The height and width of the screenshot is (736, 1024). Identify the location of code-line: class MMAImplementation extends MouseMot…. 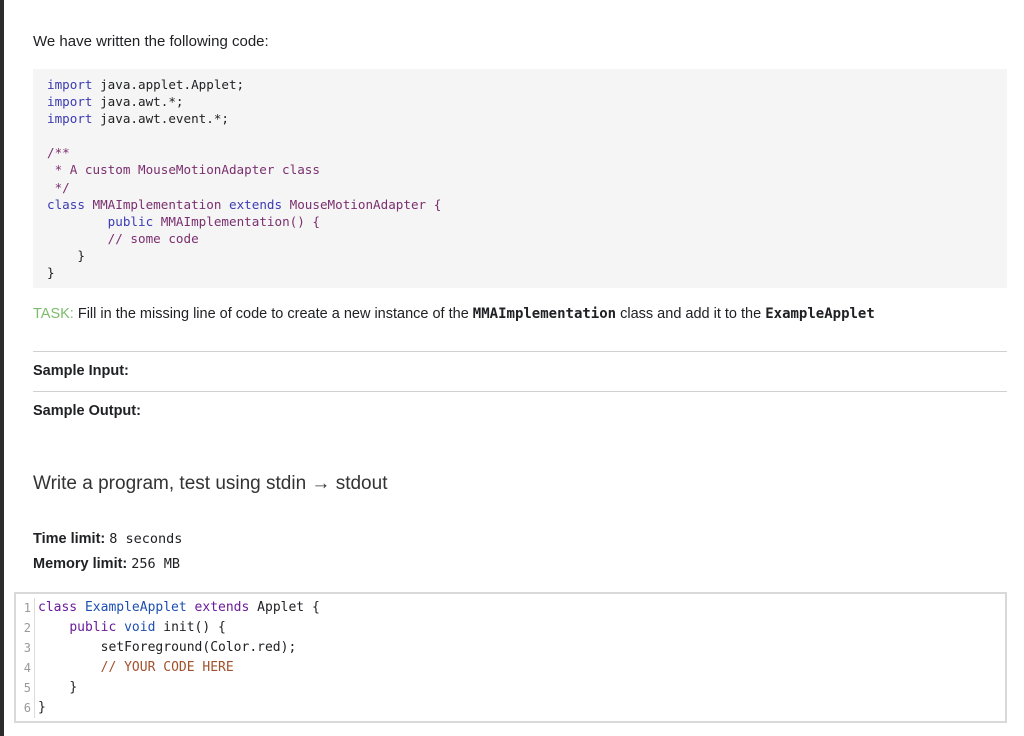
(527, 204).